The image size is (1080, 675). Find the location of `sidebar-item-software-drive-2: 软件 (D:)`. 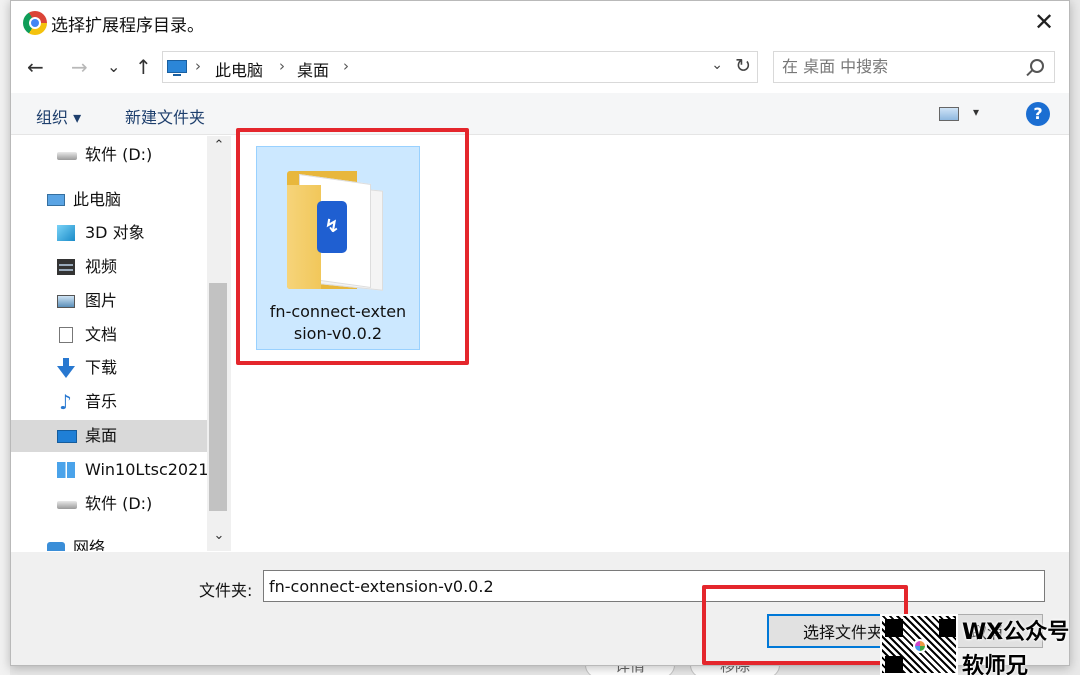

sidebar-item-software-drive-2: 软件 (D:) is located at coordinates (109, 504).